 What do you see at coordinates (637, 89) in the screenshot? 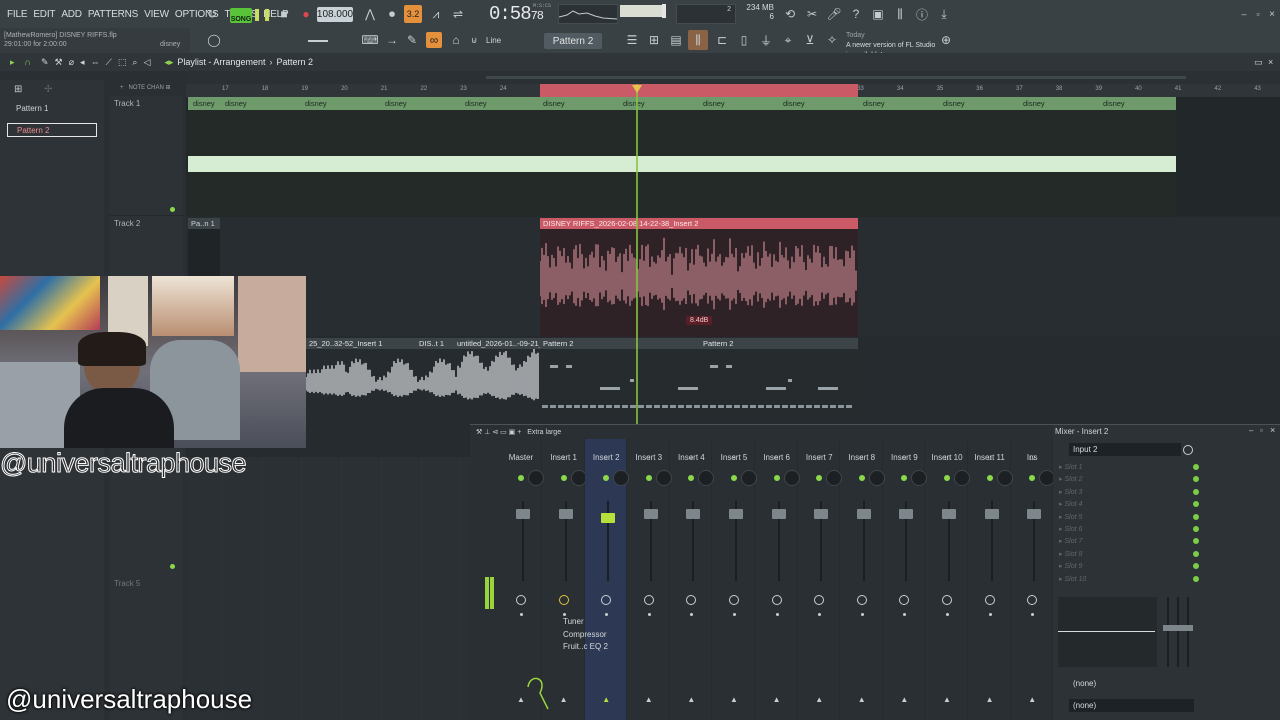
I see `playhead-marker` at bounding box center [637, 89].